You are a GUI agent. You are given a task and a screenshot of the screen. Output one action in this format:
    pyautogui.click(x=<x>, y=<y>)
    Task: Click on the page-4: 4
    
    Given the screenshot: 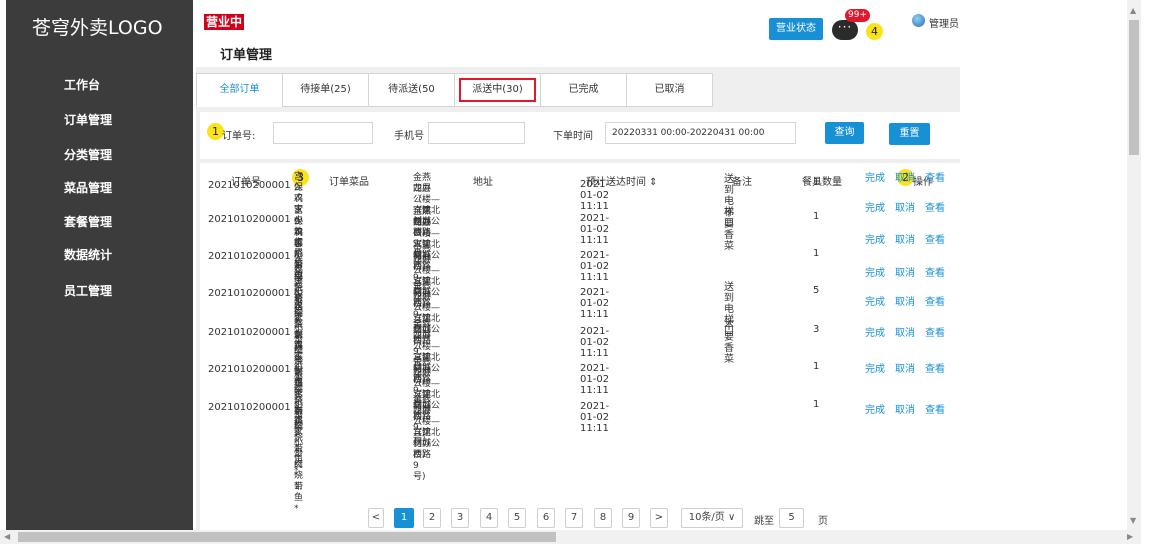 What is the action you would take?
    pyautogui.click(x=489, y=518)
    